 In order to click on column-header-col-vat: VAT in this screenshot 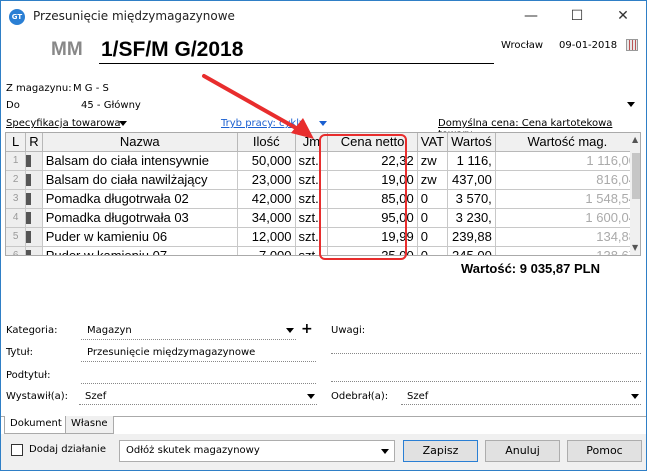, I will do `click(433, 142)`.